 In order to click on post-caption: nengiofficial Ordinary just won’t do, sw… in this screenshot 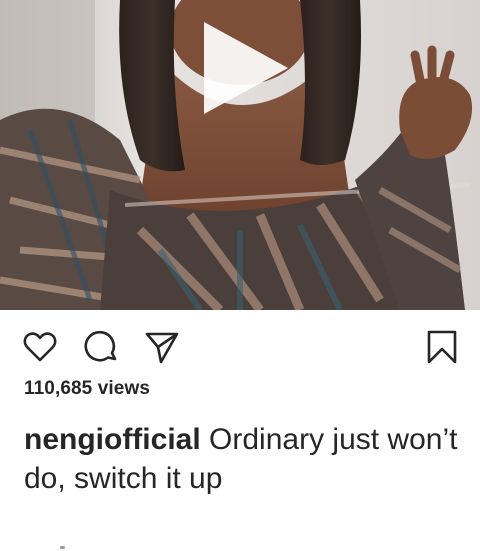, I will do `click(244, 459)`.